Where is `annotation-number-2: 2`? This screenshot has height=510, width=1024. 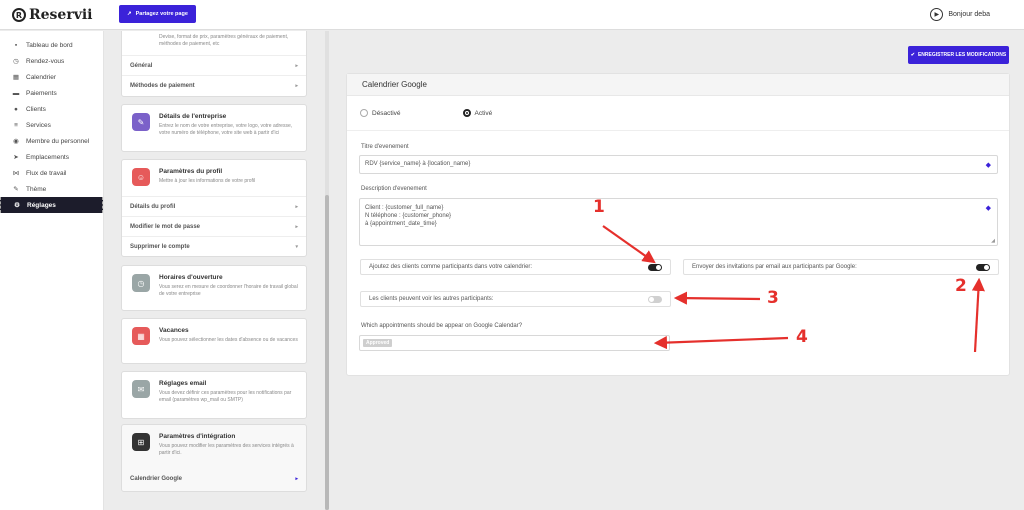 annotation-number-2: 2 is located at coordinates (961, 286).